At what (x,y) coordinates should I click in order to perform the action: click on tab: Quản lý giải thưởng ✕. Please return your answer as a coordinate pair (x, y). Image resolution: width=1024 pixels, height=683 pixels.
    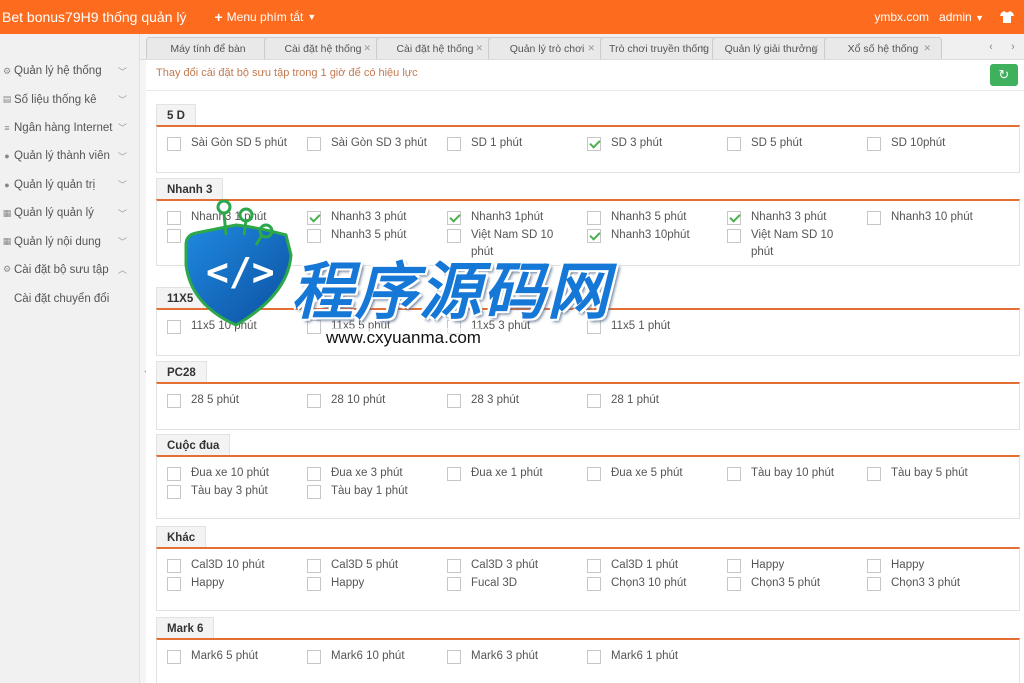
    Looking at the image, I should click on (771, 48).